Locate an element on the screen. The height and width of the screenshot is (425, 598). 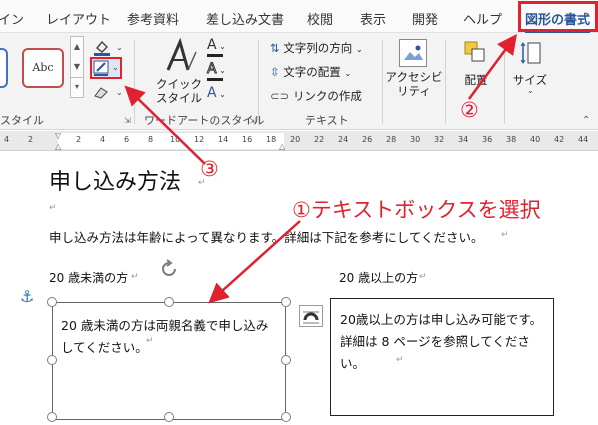
rotate-handle is located at coordinates (169, 269).